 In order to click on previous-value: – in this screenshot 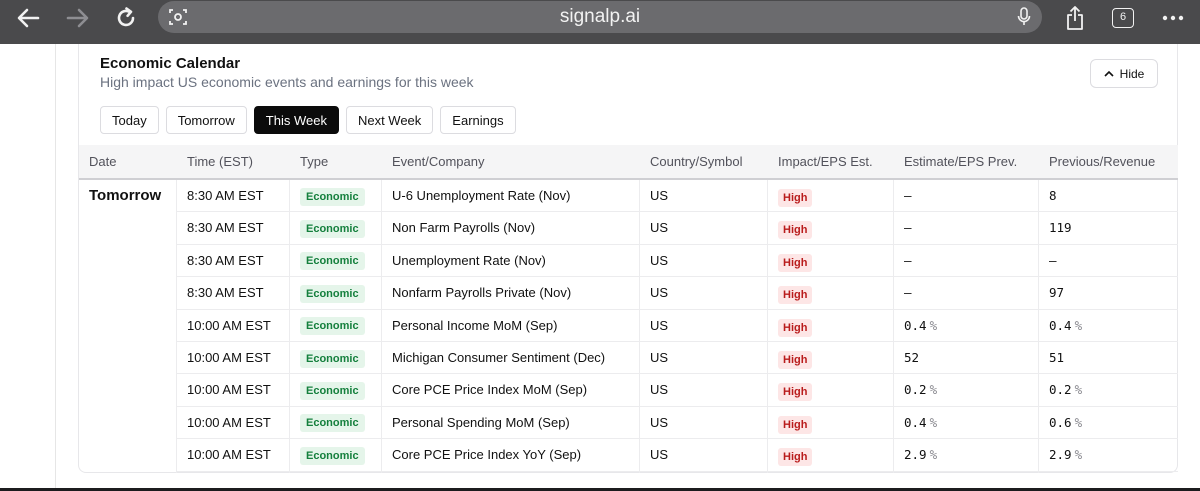, I will do `click(1053, 260)`.